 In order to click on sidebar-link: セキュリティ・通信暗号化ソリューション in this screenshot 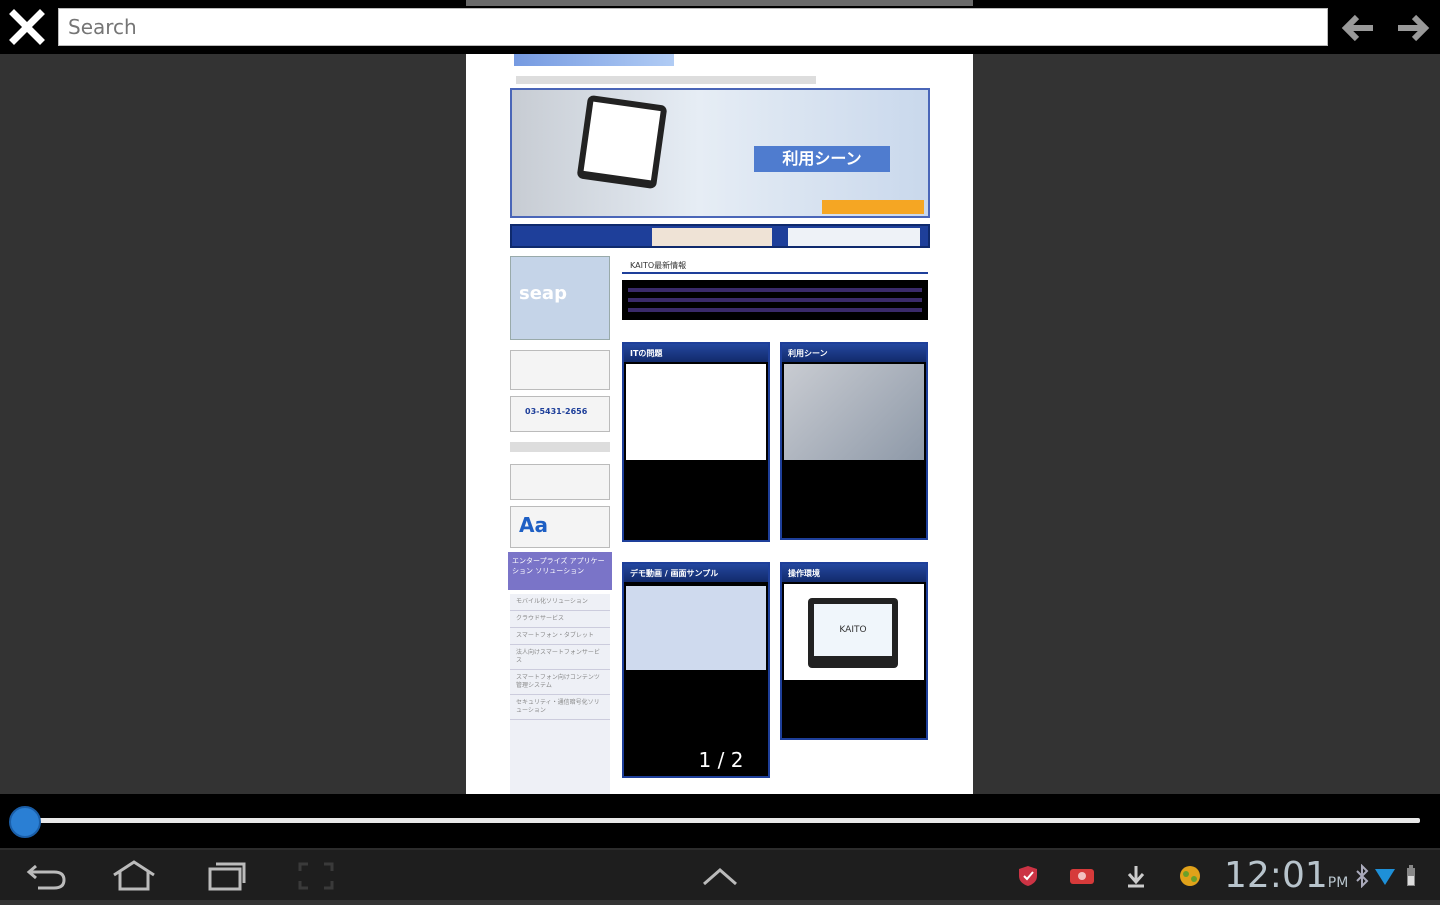, I will do `click(560, 707)`.